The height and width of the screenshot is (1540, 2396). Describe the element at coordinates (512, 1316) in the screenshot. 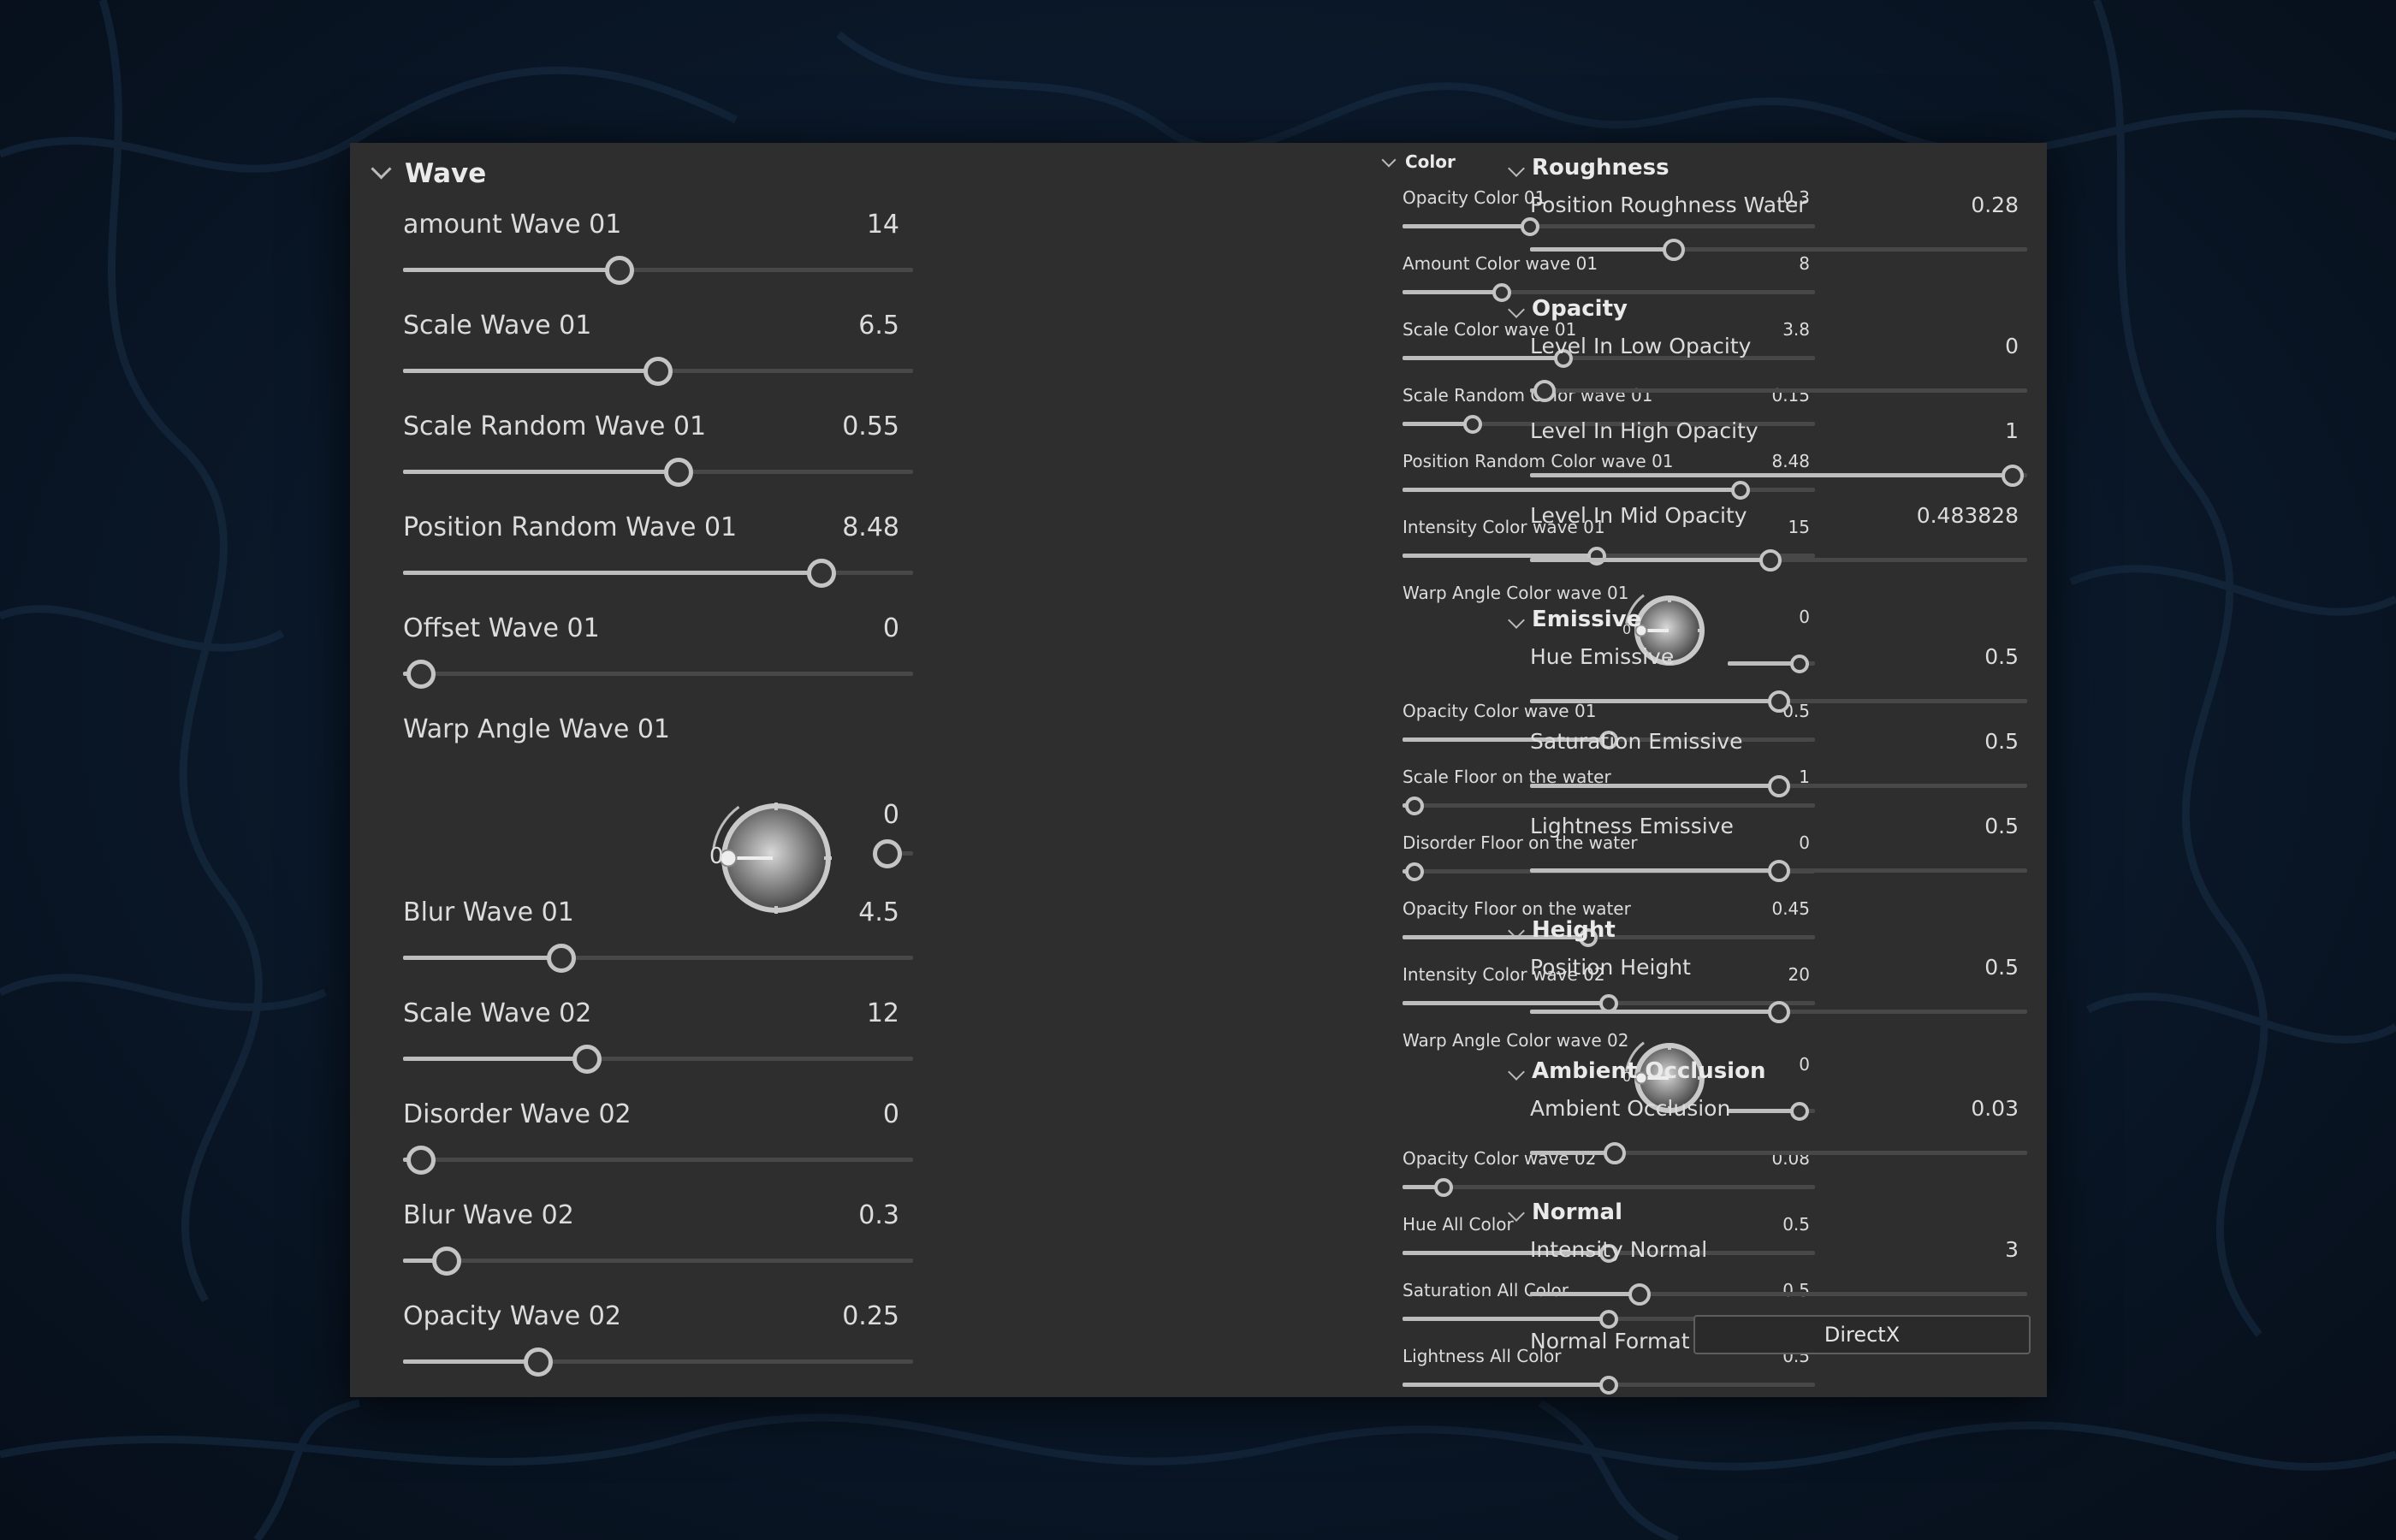

I see `param-label: Opacity Wave 02` at that location.